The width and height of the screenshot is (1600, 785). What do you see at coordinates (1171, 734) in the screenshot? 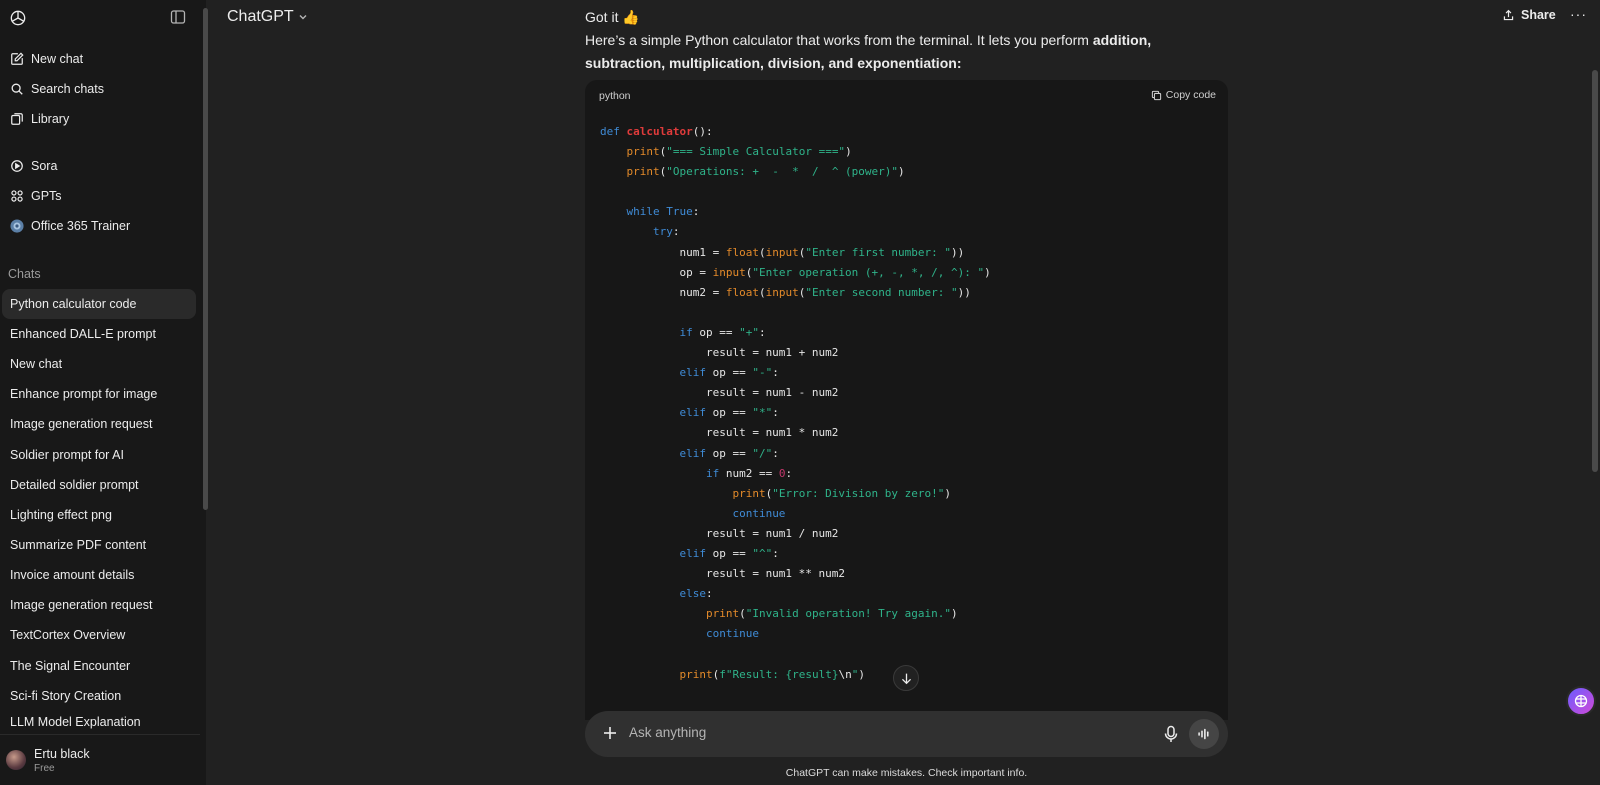
I see `microphone-icon` at bounding box center [1171, 734].